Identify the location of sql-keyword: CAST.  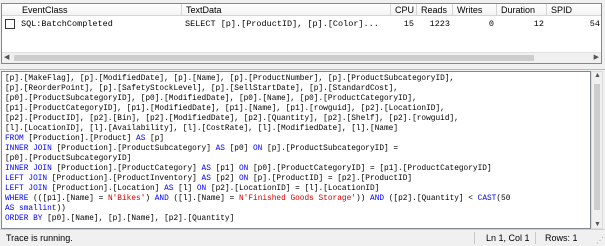
(487, 199).